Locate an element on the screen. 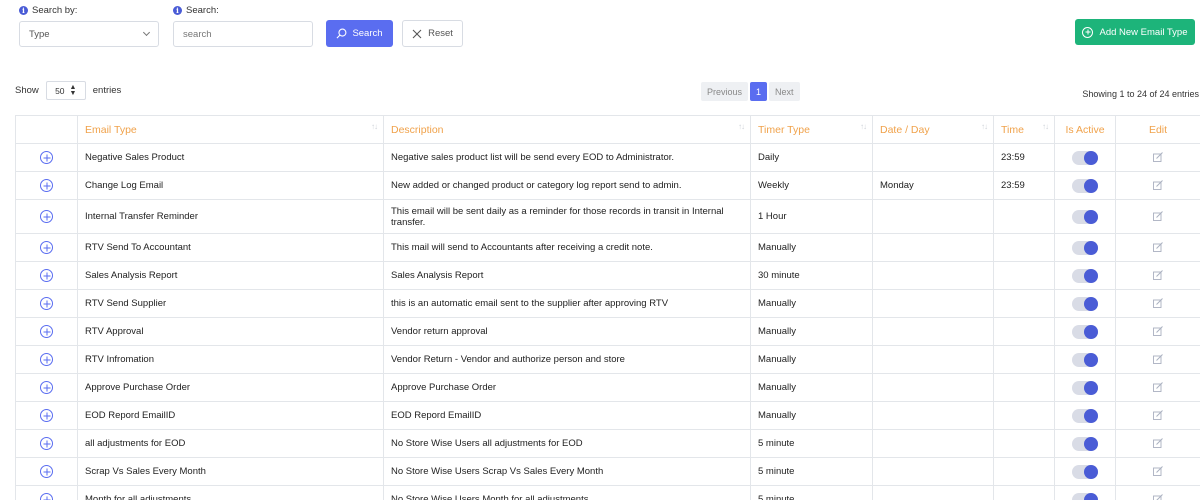 The height and width of the screenshot is (500, 1200). time-cell: 23:59 is located at coordinates (1024, 185).